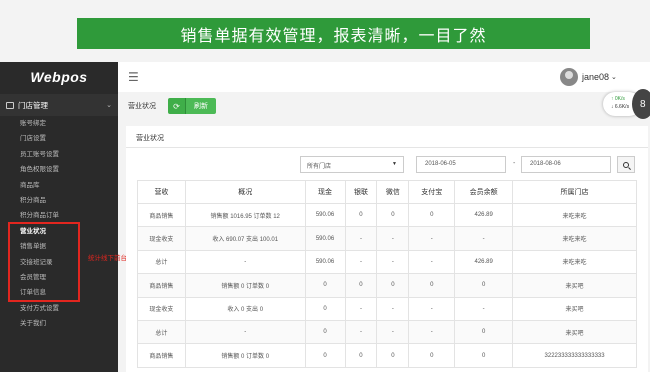 The height and width of the screenshot is (372, 650). I want to click on column-header: 会员余额, so click(484, 192).